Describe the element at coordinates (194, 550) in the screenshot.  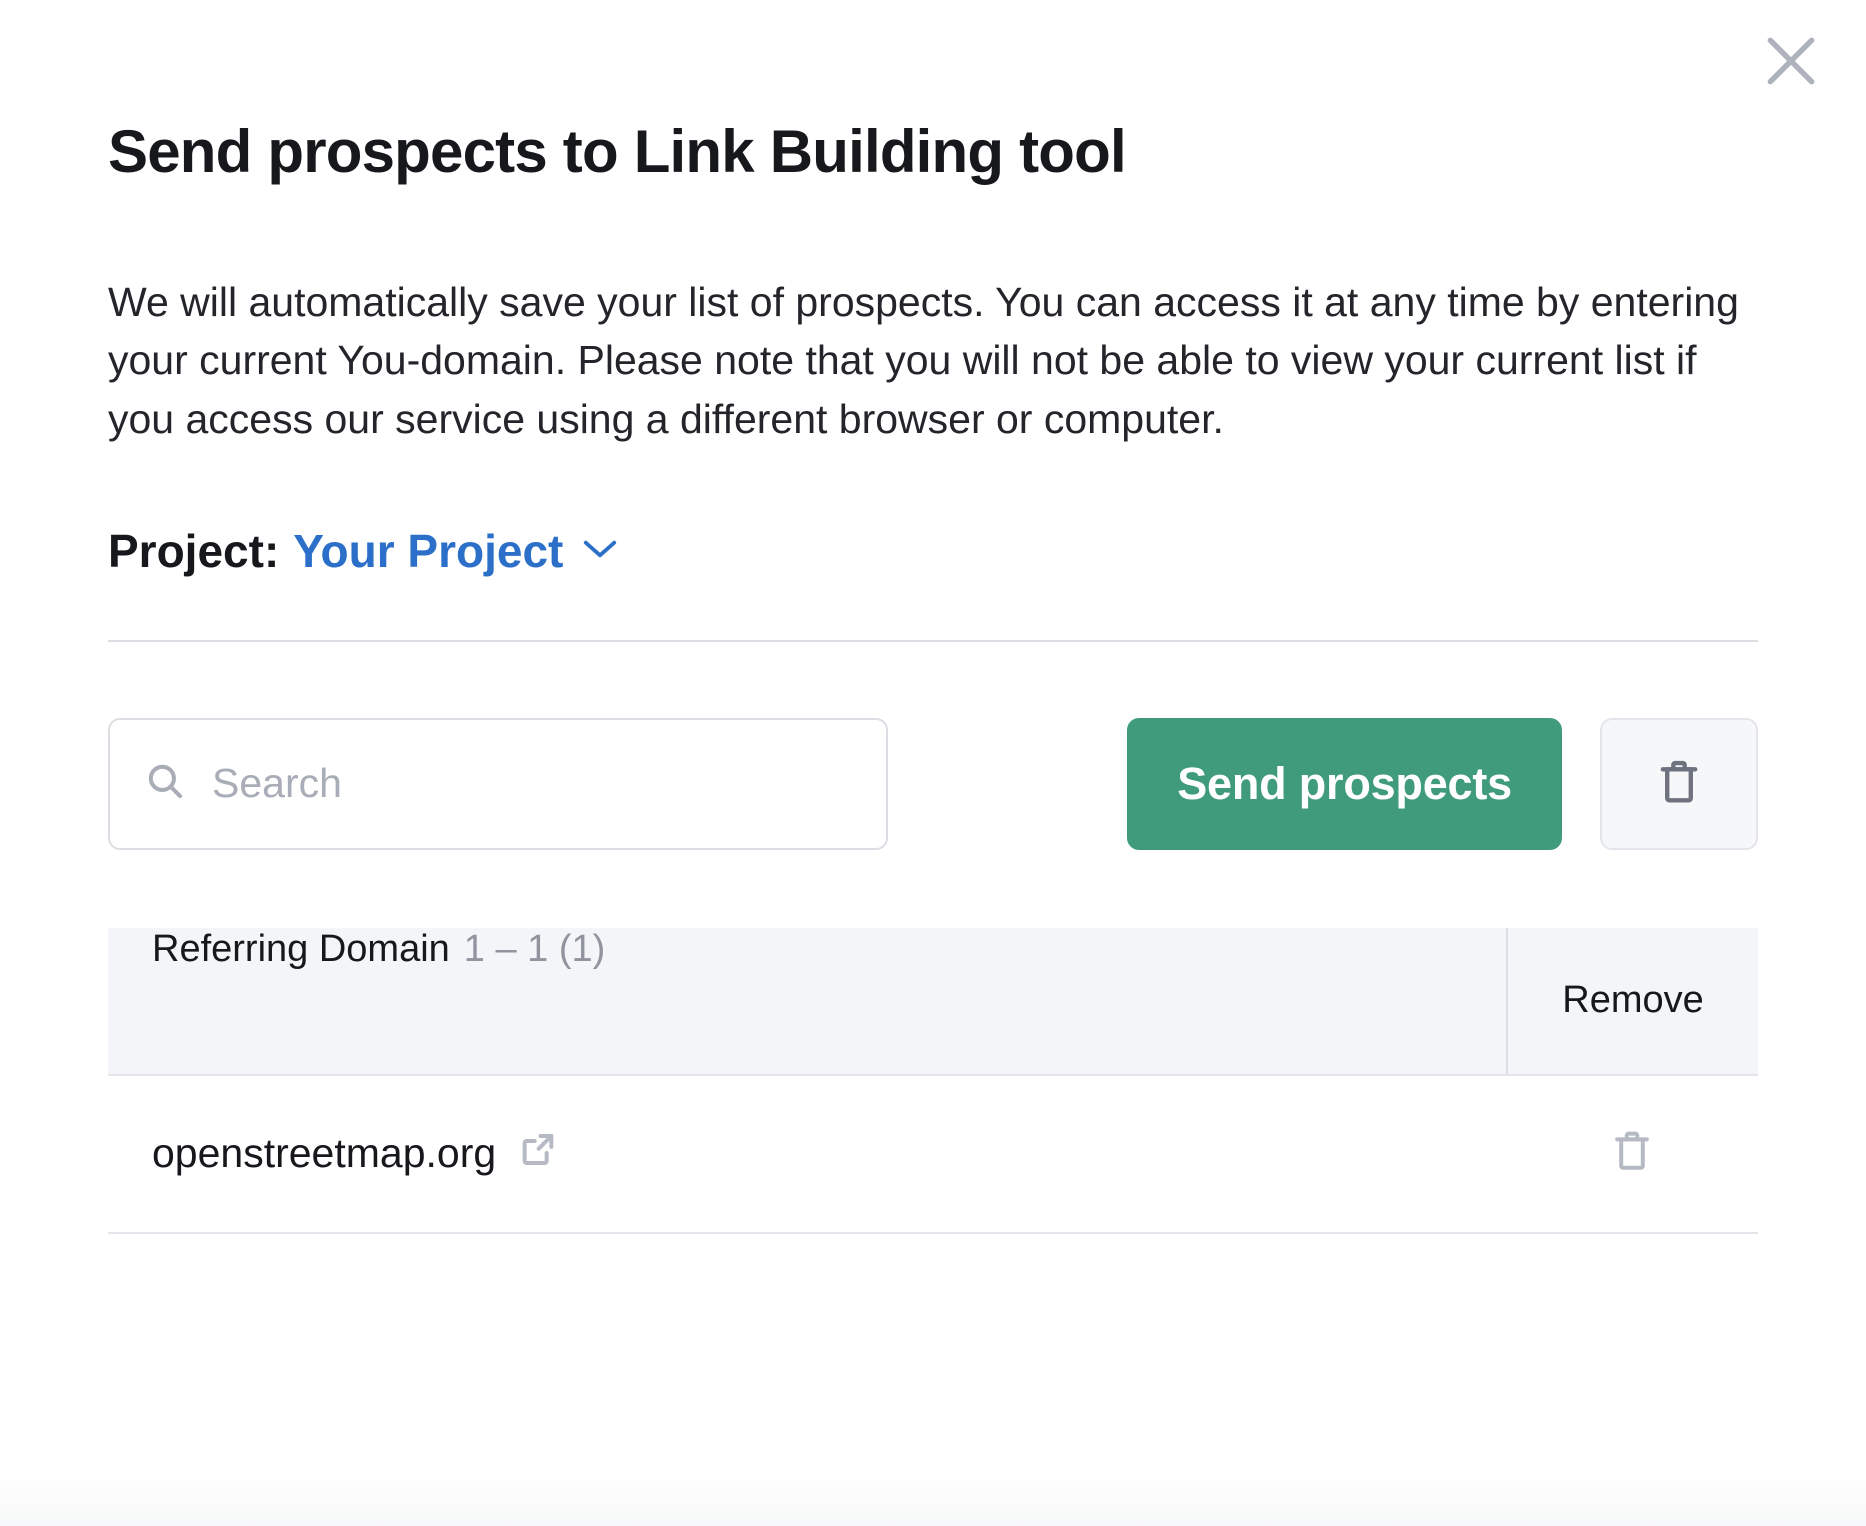
I see `project-label: Project:` at that location.